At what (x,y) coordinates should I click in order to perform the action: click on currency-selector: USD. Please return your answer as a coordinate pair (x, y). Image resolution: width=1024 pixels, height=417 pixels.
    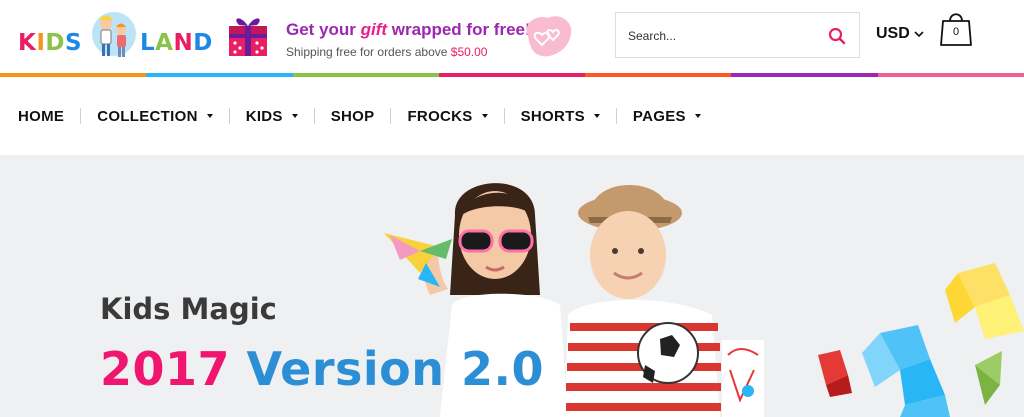
    Looking at the image, I should click on (900, 34).